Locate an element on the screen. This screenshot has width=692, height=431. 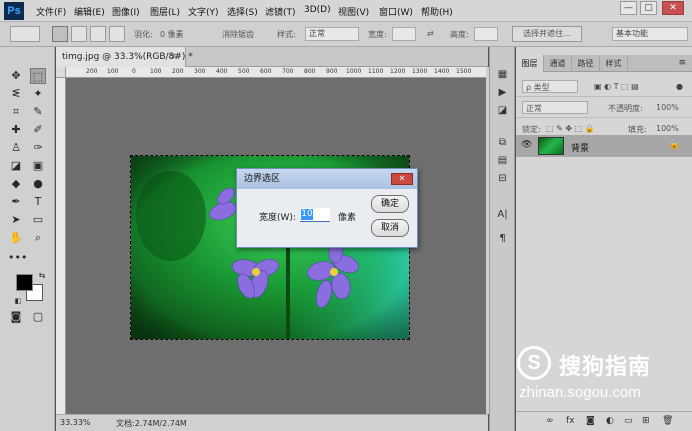
brush-tool-icon: ✐ is located at coordinates (38, 130).